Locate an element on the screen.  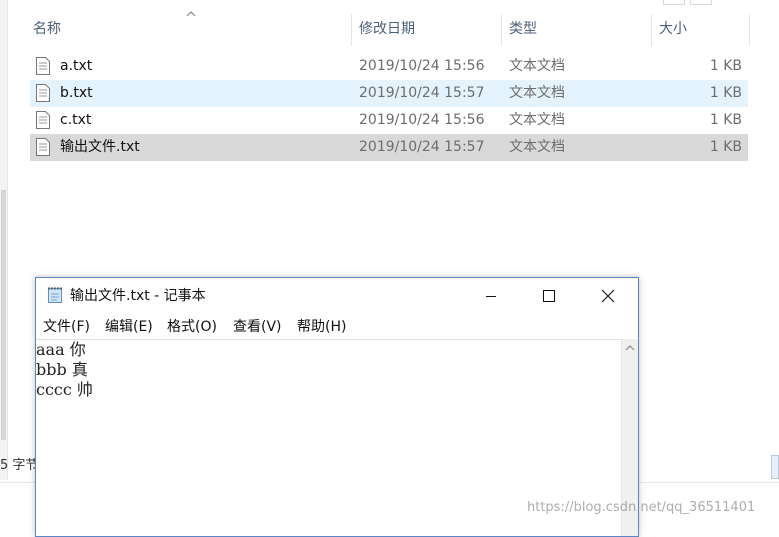
close-button is located at coordinates (608, 296).